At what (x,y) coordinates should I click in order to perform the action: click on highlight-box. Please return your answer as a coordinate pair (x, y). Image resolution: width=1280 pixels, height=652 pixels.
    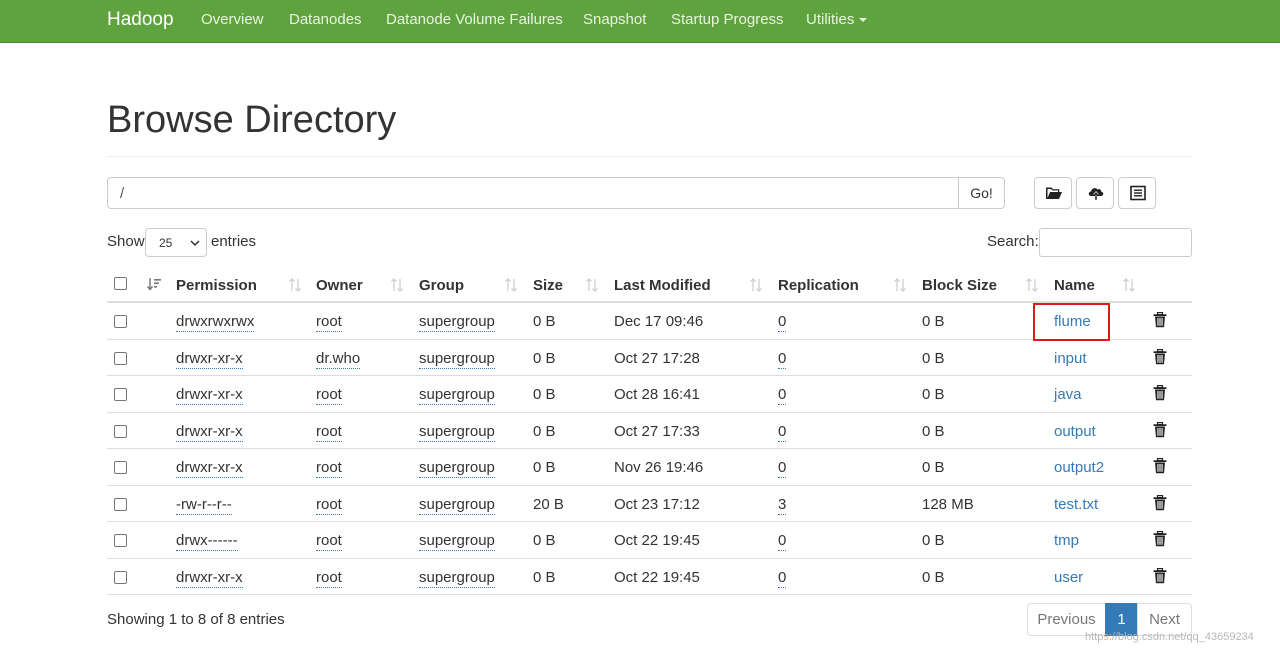
    Looking at the image, I should click on (1071, 322).